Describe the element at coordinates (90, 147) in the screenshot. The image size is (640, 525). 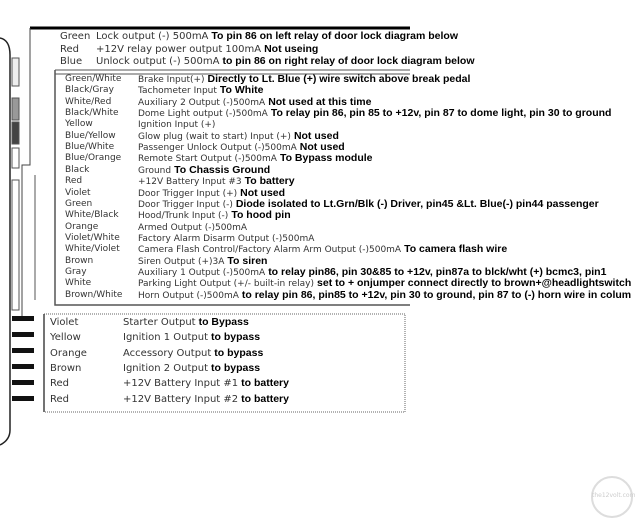
I see `wire-color: Blue/White` at that location.